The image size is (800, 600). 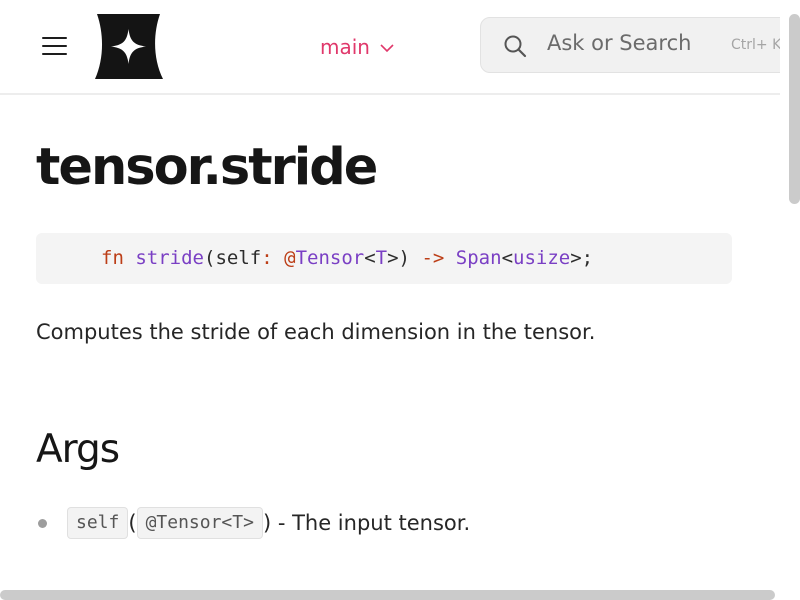 I want to click on chevron-down-icon, so click(x=387, y=47).